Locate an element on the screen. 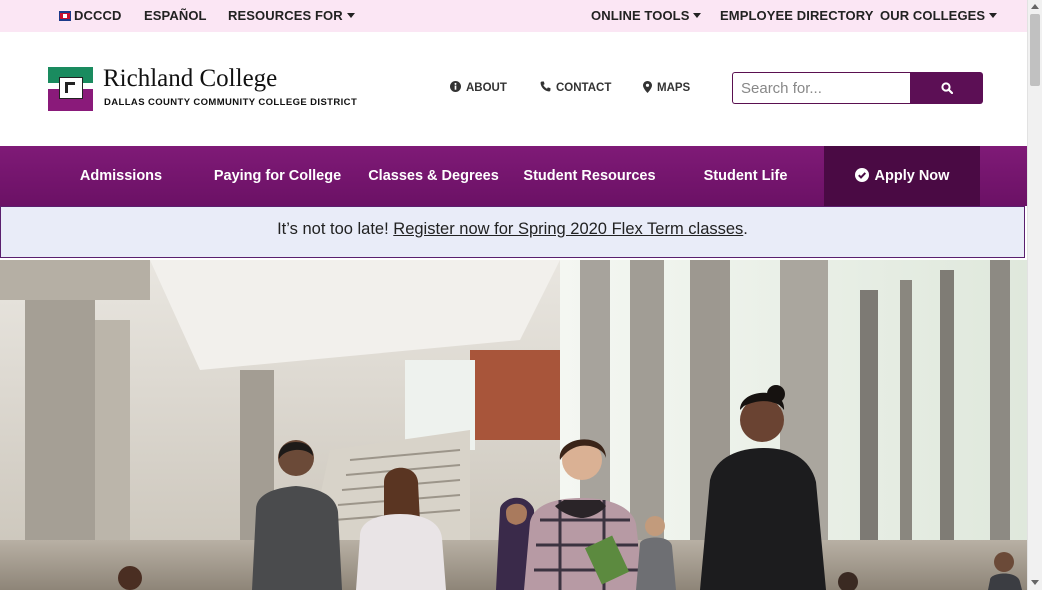 The width and height of the screenshot is (1042, 590). contact-link: CONTACT is located at coordinates (575, 88).